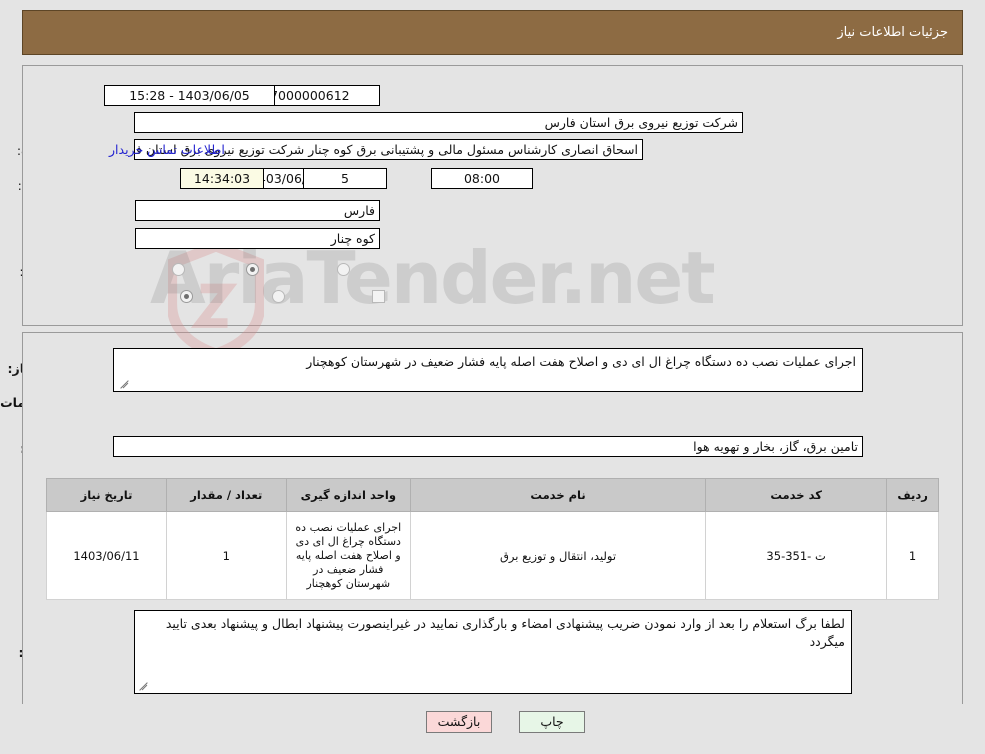  What do you see at coordinates (106, 555) in the screenshot?
I see `cell-date: 1403/06/11` at bounding box center [106, 555].